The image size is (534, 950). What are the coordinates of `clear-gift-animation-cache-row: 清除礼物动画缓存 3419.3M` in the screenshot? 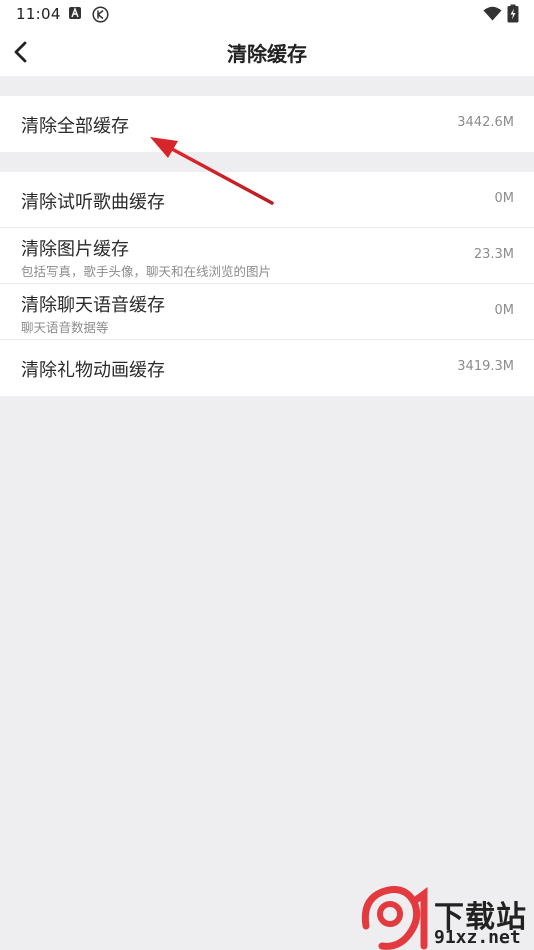 It's located at (267, 368).